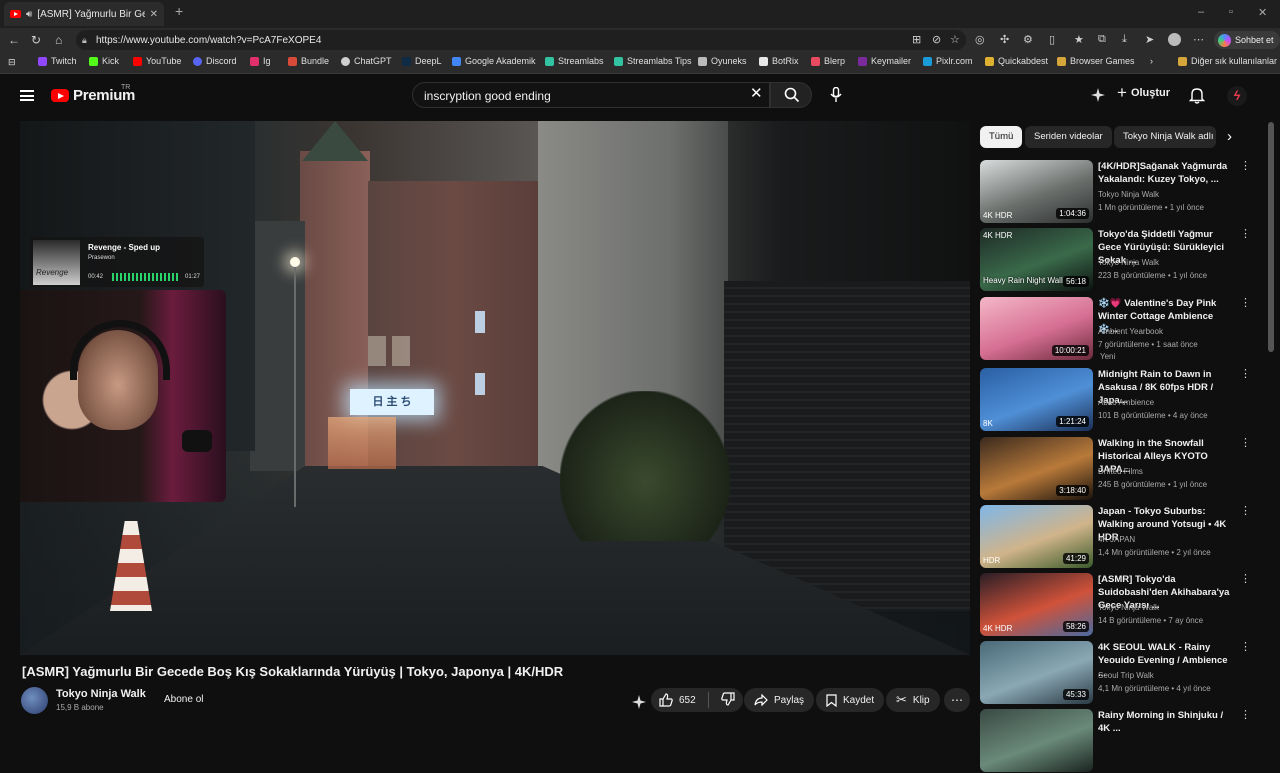 Image resolution: width=1280 pixels, height=773 pixels. What do you see at coordinates (1115, 741) in the screenshot?
I see `recommended-video: Rainy Morning in Shinjuku / 4K ... ⋮` at bounding box center [1115, 741].